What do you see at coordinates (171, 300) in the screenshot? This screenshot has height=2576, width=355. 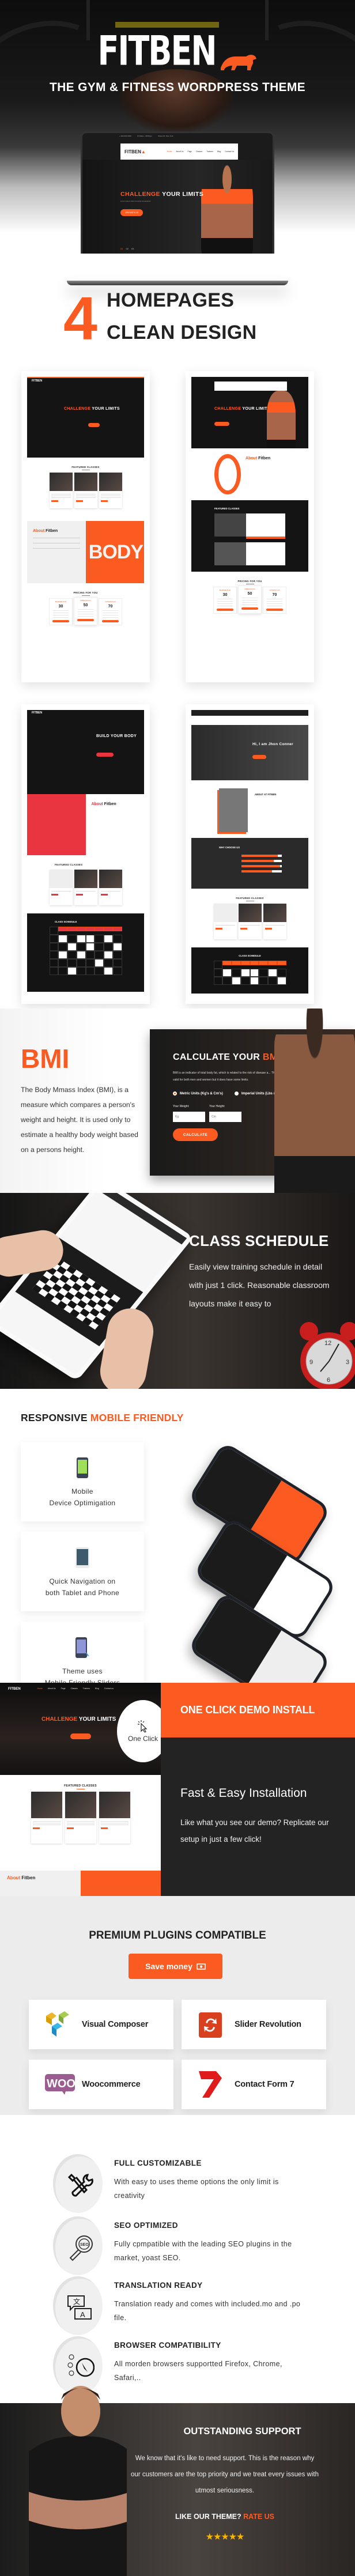 I see `homepages-line1: HOMEPAGES` at bounding box center [171, 300].